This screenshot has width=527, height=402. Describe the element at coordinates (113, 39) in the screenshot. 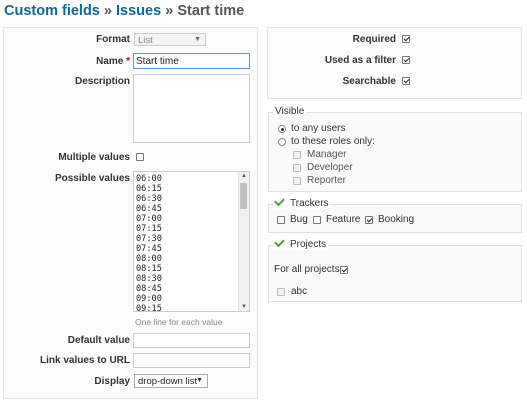

I see `format-label: Format` at that location.